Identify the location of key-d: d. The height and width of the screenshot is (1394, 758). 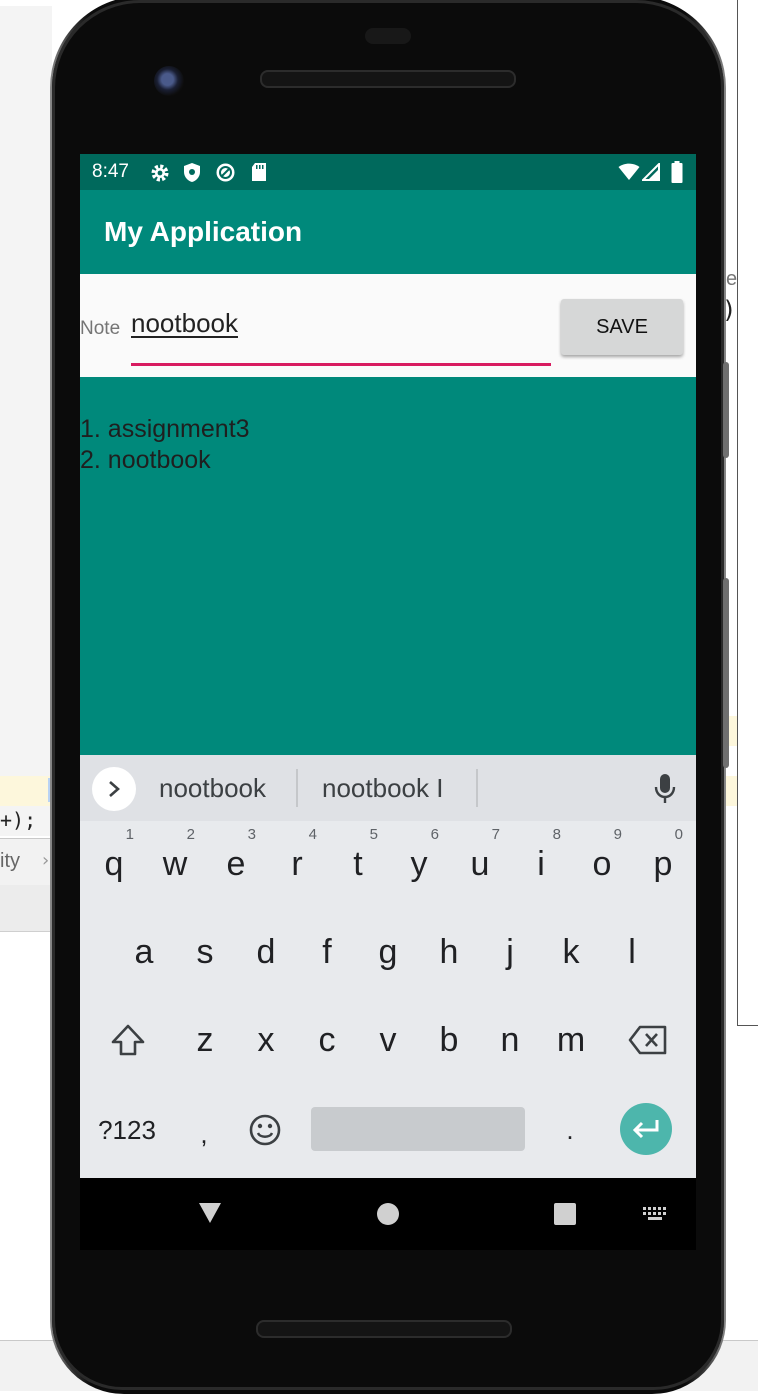
(266, 952).